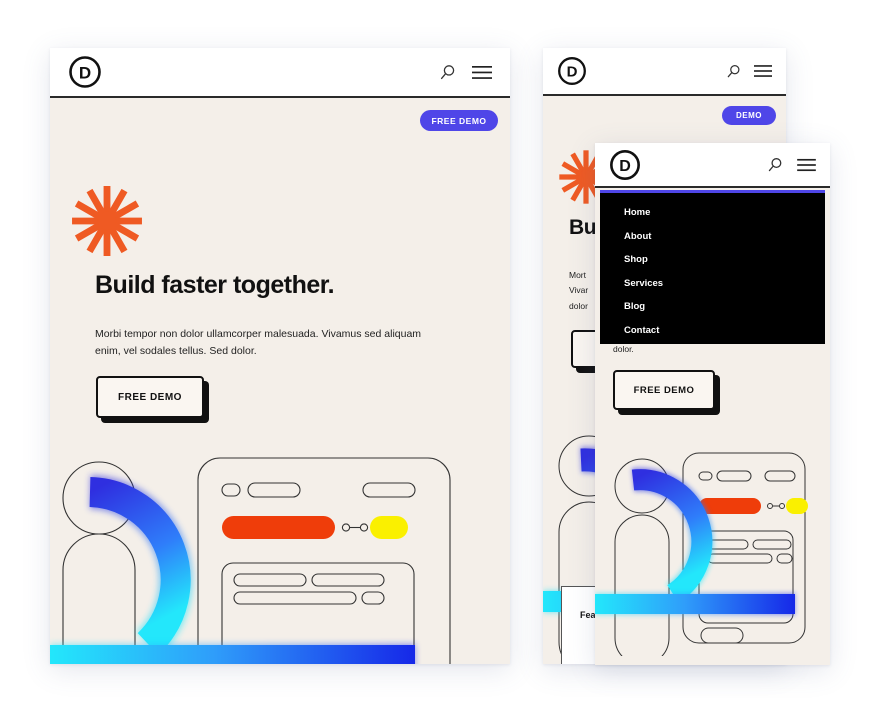  What do you see at coordinates (724, 330) in the screenshot?
I see `nav-item-contact: Contact` at bounding box center [724, 330].